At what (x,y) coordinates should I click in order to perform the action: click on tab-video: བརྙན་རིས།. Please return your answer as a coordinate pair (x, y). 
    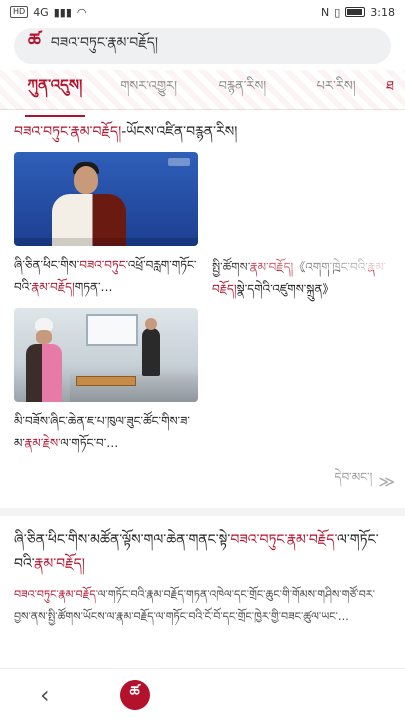
    Looking at the image, I should click on (243, 89).